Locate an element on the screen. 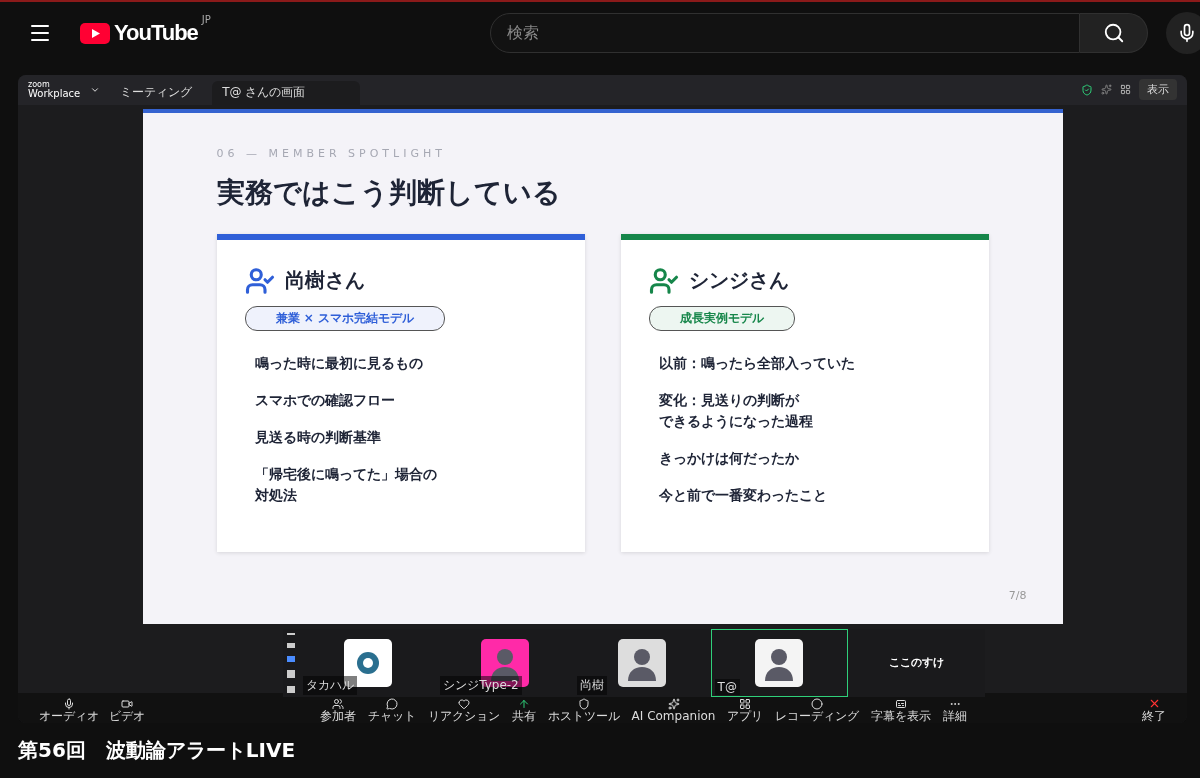  toolbar-button: ビデオ is located at coordinates (127, 710).